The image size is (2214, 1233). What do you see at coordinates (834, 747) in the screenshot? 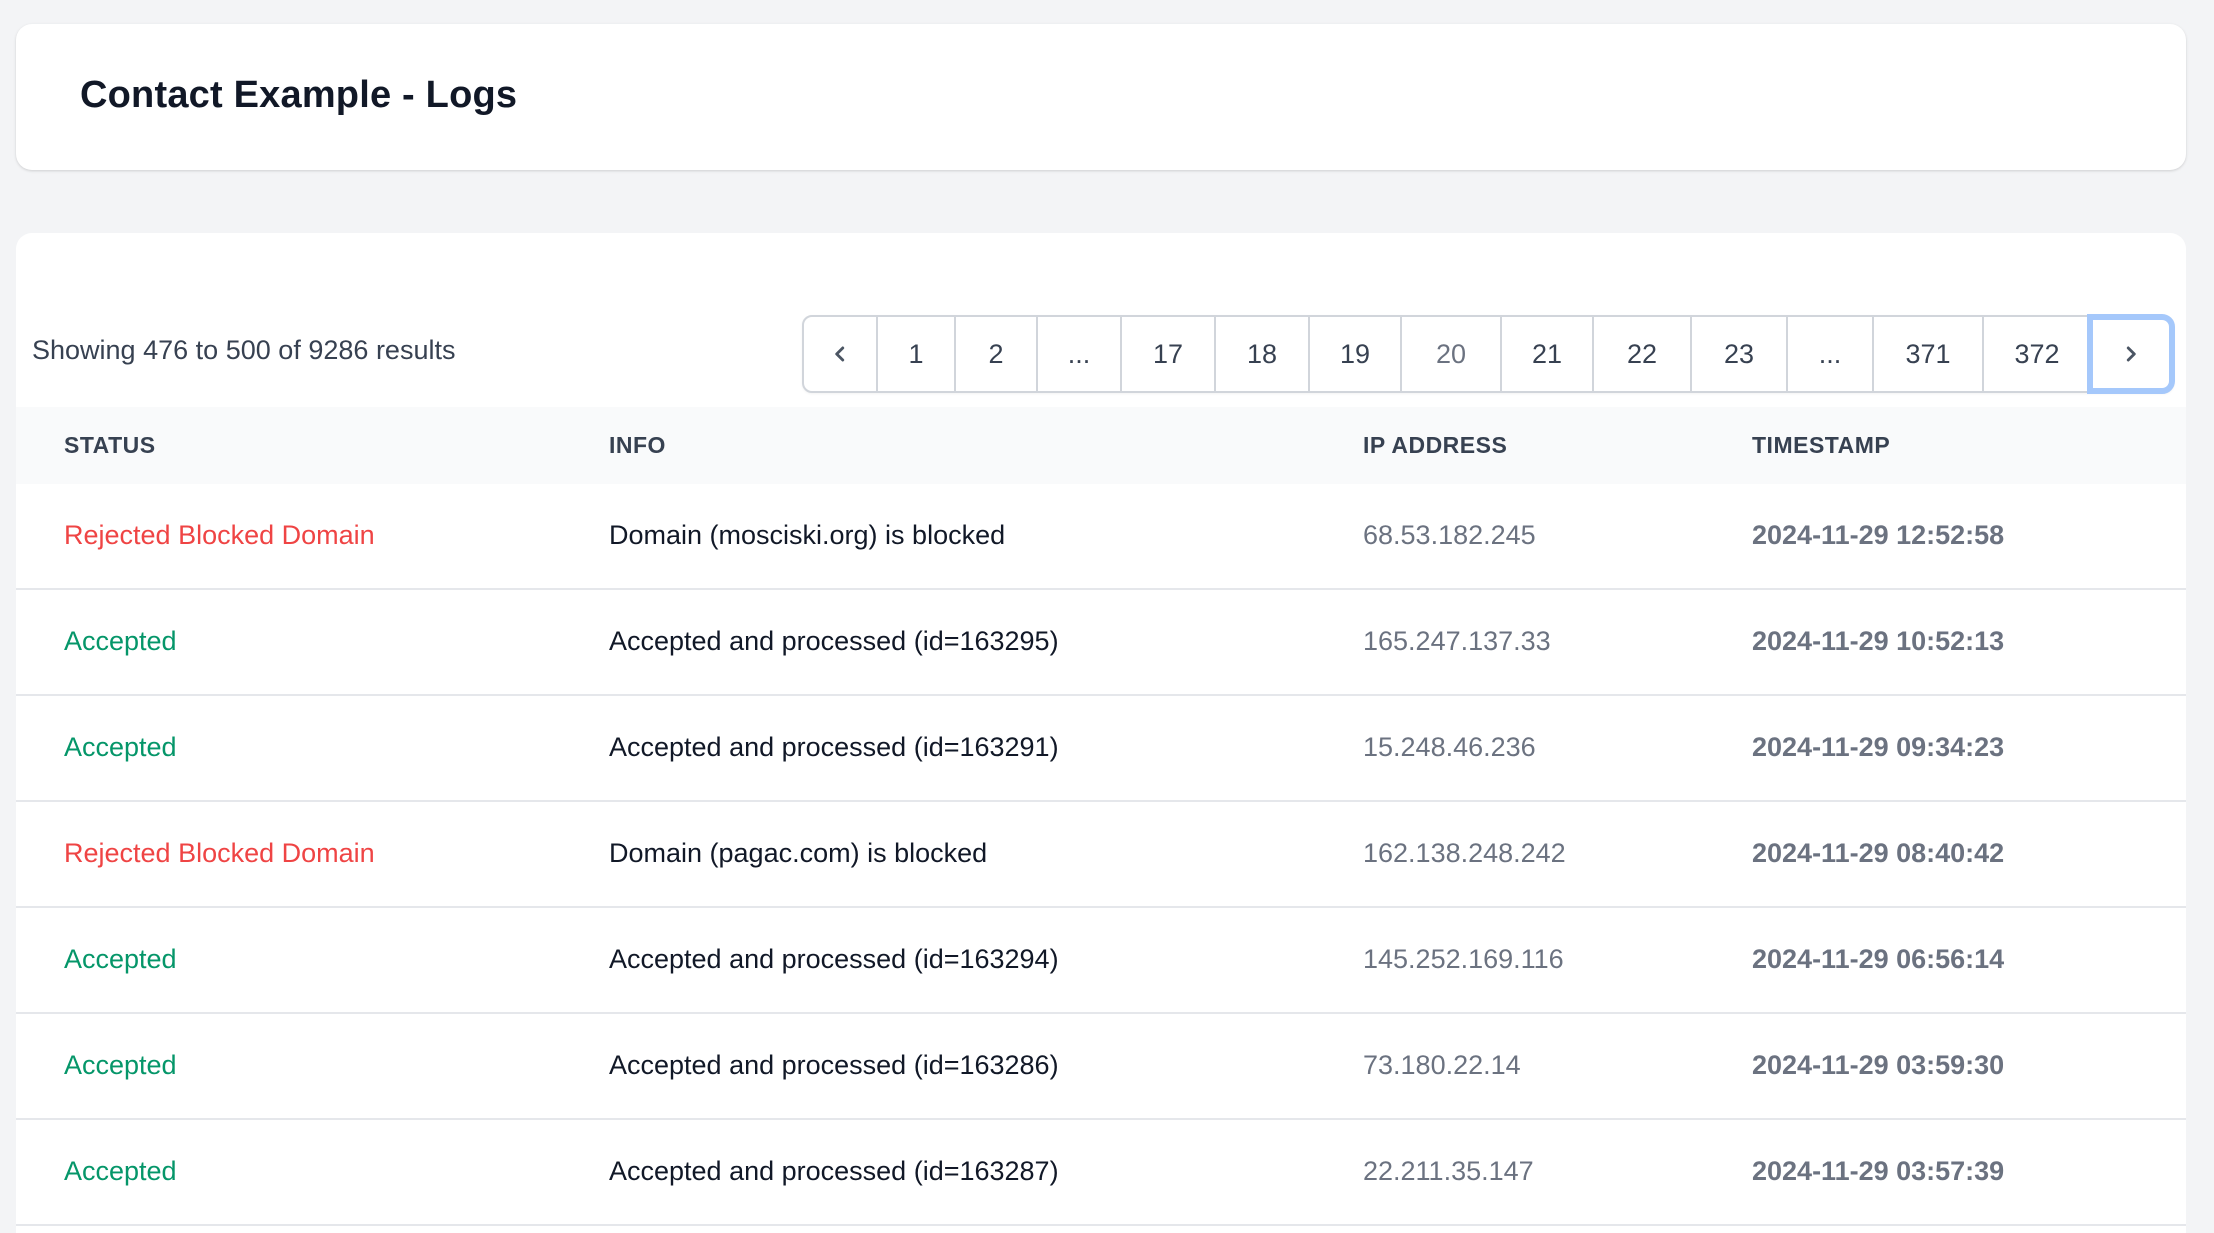
I see `info-text: Accepted and processed (id=163291)` at bounding box center [834, 747].